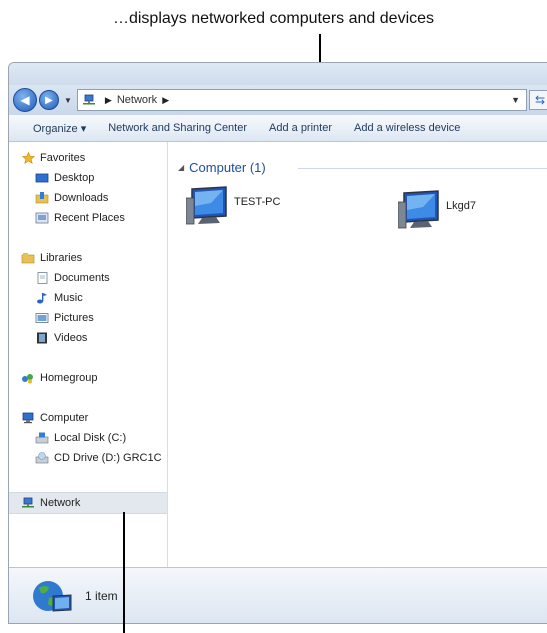  Describe the element at coordinates (42, 178) in the screenshot. I see `desktop-icon` at that location.